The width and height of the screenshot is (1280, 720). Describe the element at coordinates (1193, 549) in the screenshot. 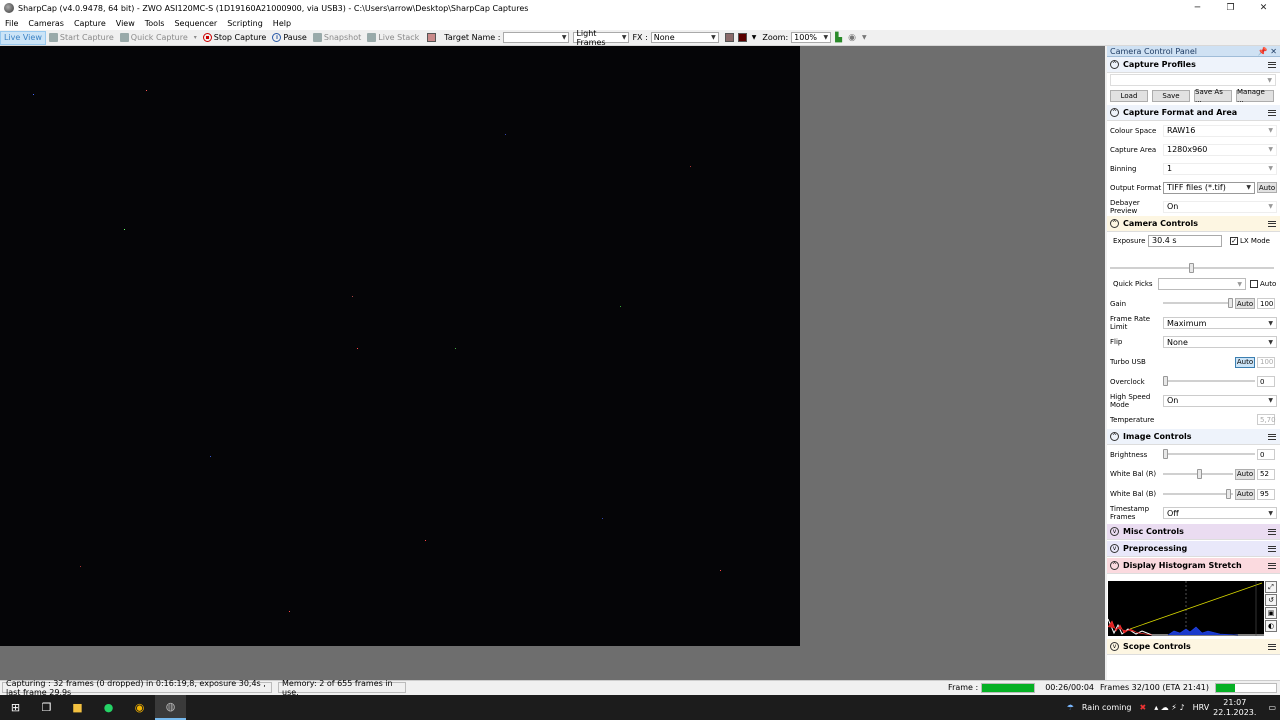

I see `section-preprocessing: v Preprocessing` at that location.